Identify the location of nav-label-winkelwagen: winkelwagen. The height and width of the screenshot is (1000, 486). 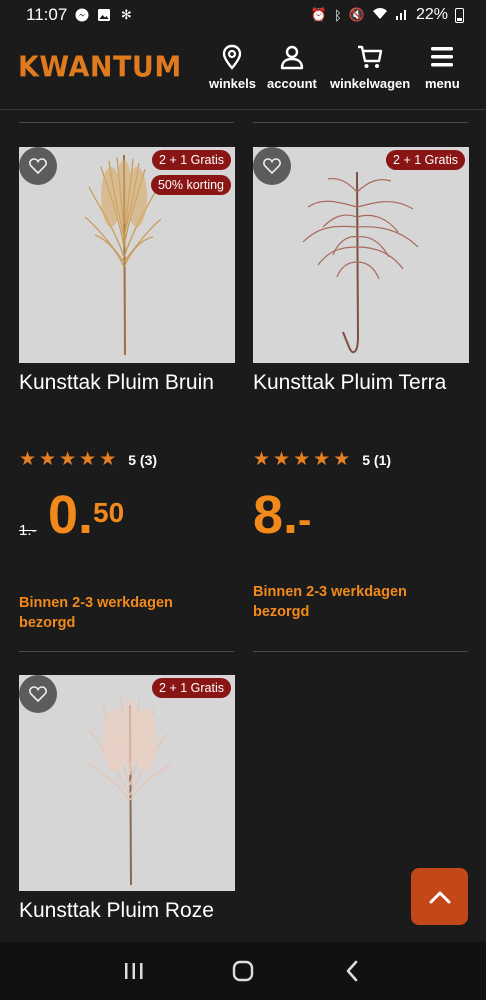
(370, 83).